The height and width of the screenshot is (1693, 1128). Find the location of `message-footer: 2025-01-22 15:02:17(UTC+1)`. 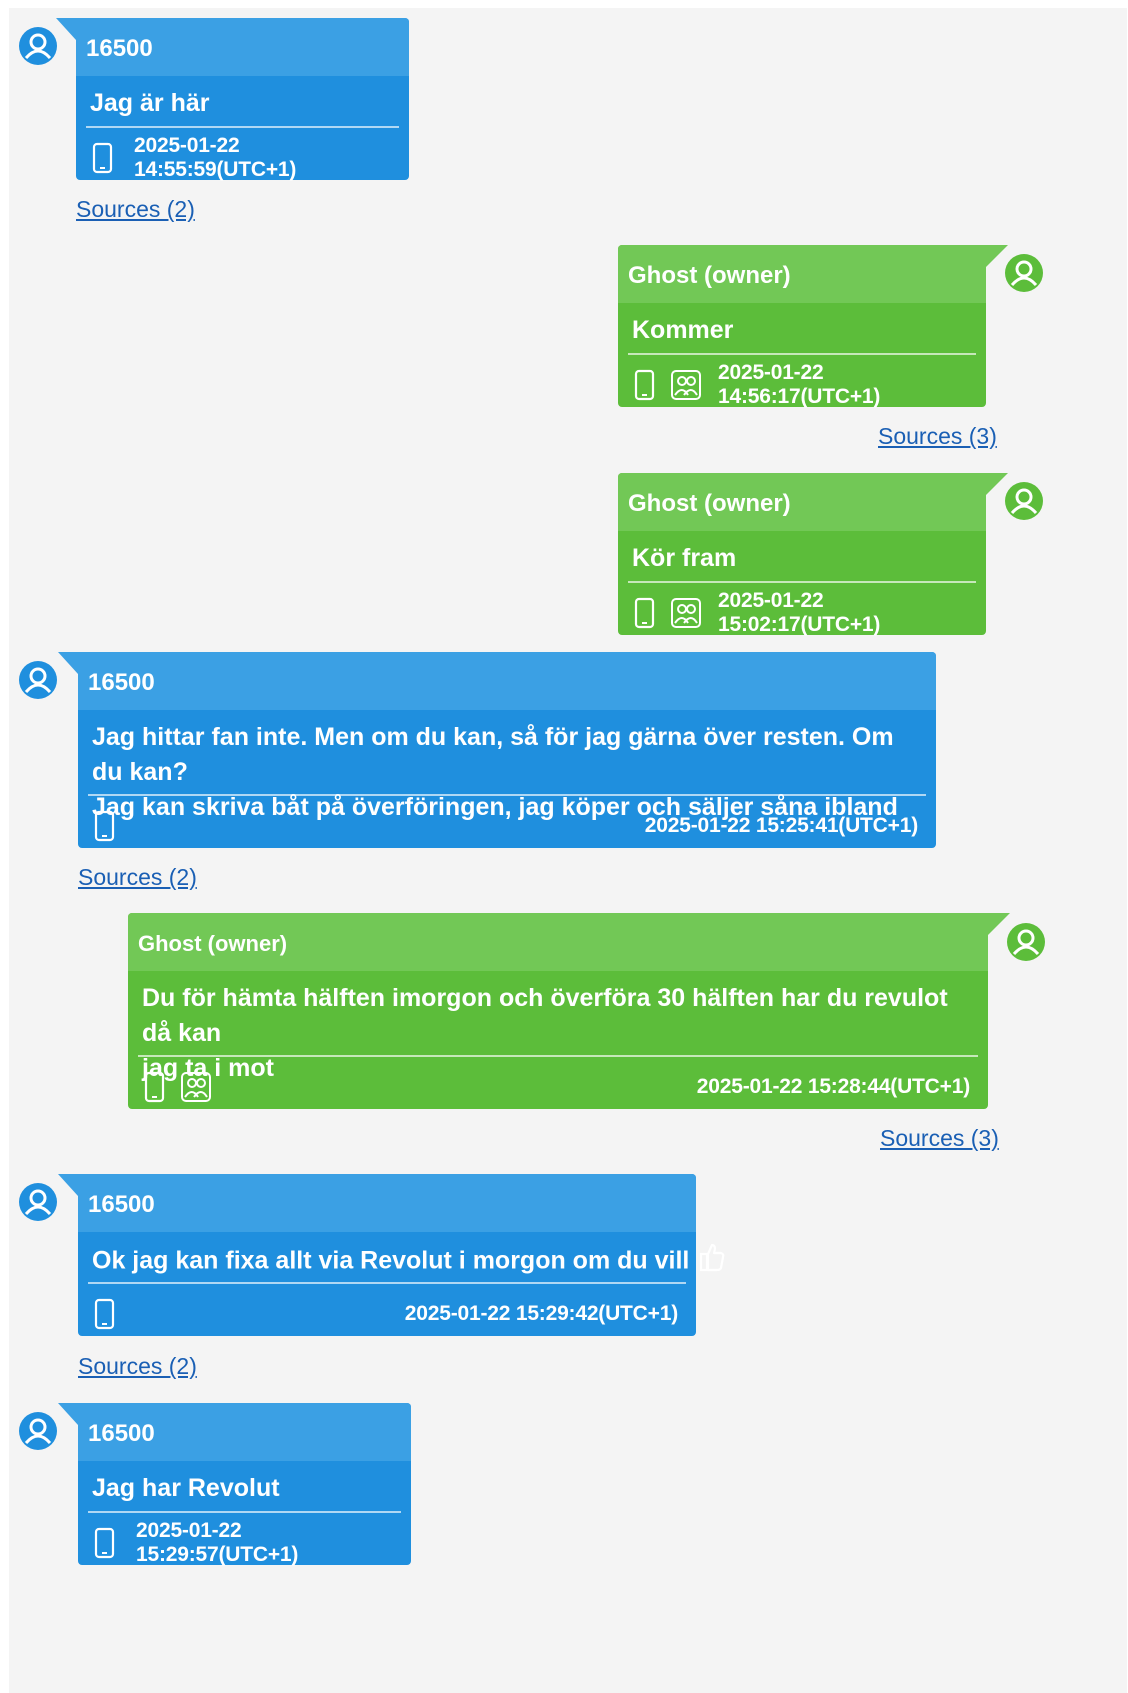

message-footer: 2025-01-22 15:02:17(UTC+1) is located at coordinates (800, 612).